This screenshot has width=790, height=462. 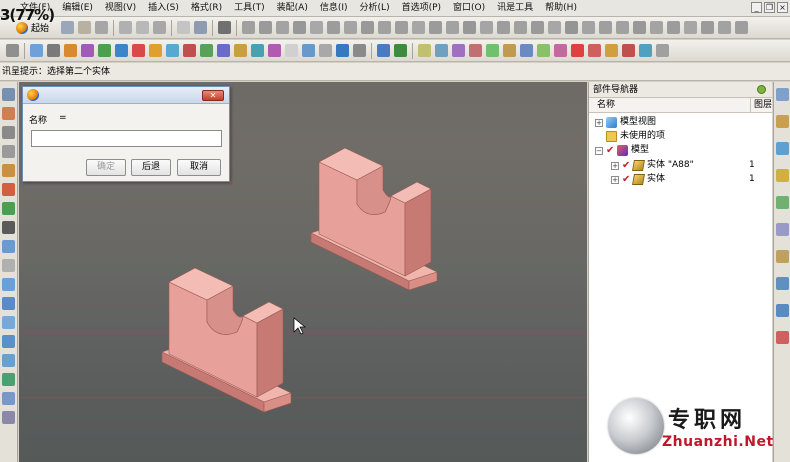 What do you see at coordinates (226, 340) in the screenshot?
I see `solid-b` at bounding box center [226, 340].